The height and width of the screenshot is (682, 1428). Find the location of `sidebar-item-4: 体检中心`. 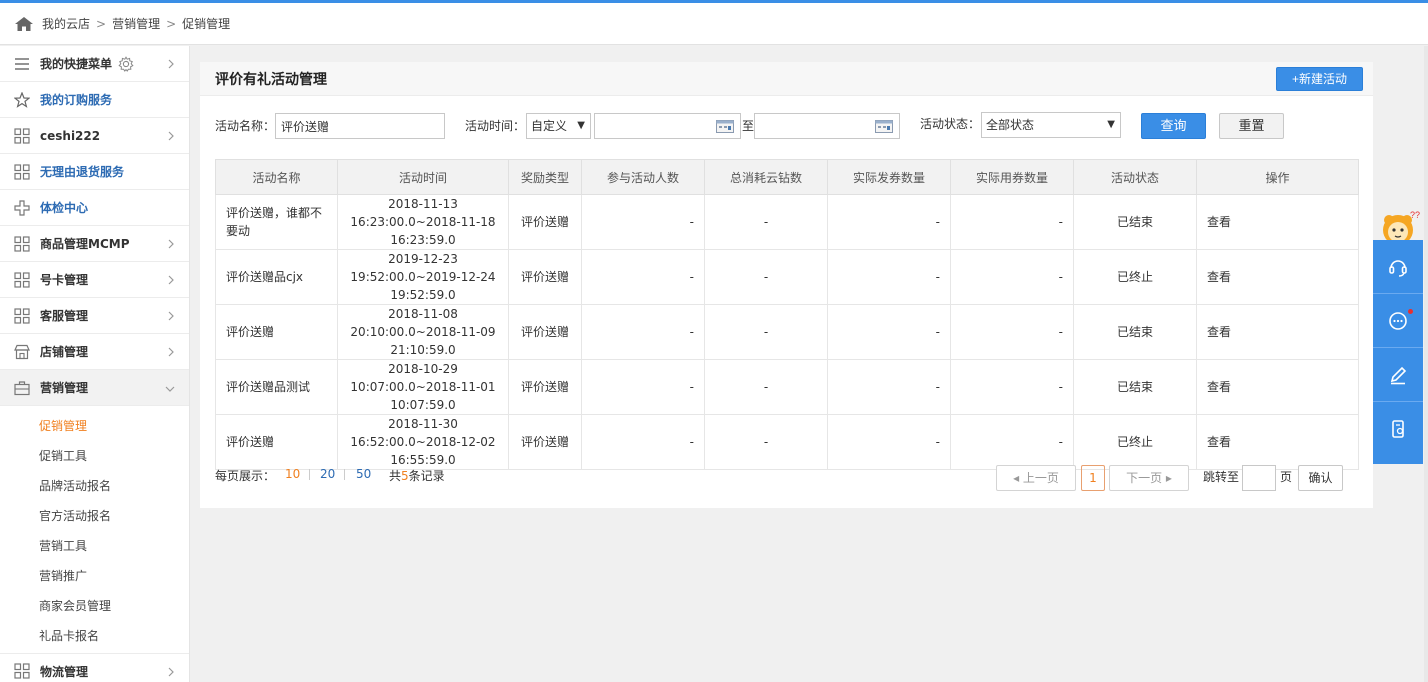

sidebar-item-4: 体检中心 is located at coordinates (94, 208).